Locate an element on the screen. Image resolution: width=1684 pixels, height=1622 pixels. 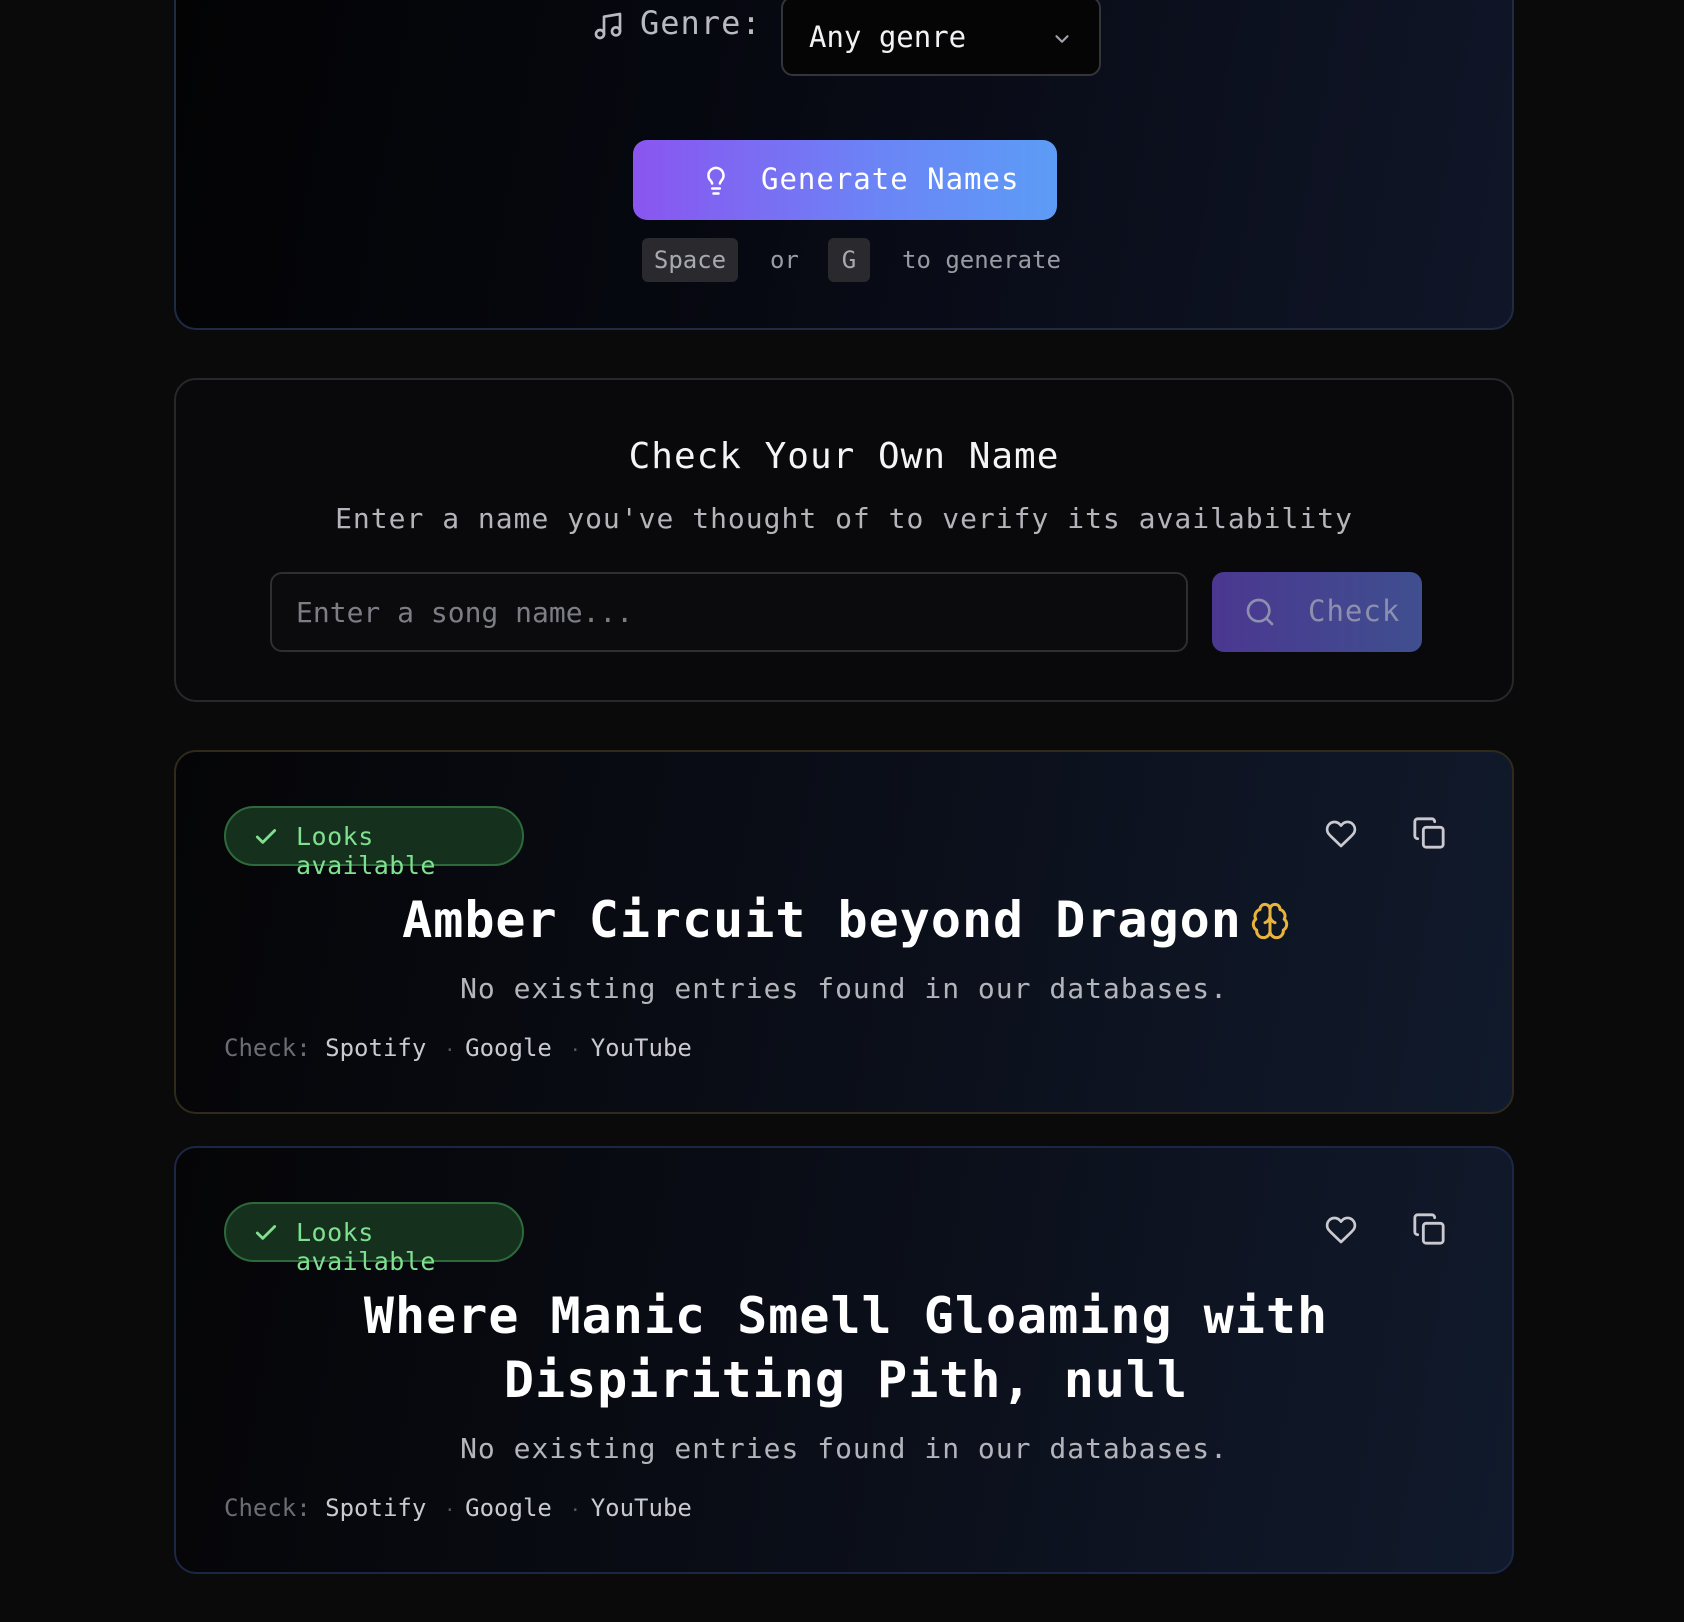
genre-row: Genre: Any genre is located at coordinates (844, 38).